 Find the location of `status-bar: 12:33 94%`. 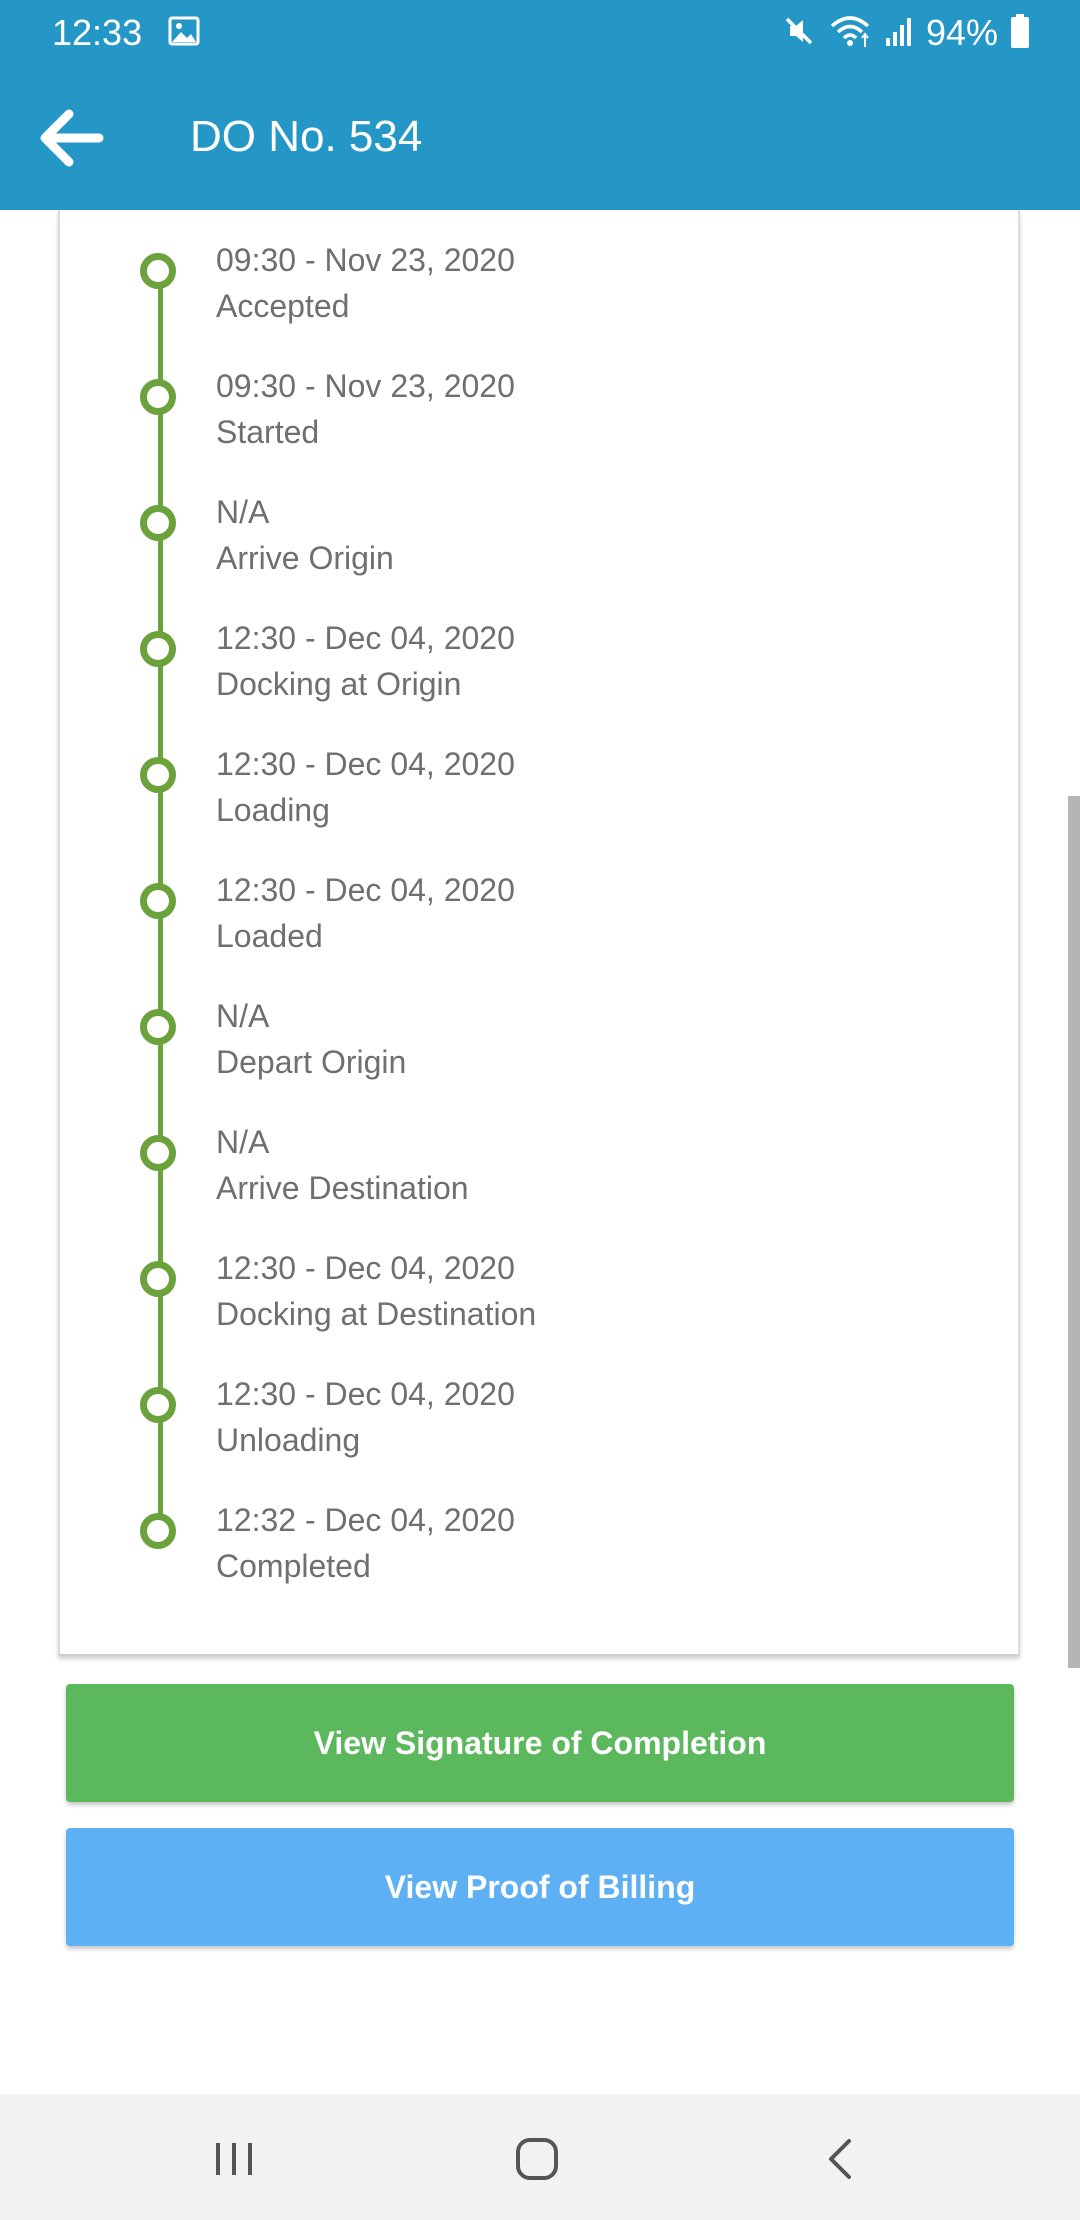

status-bar: 12:33 94% is located at coordinates (540, 33).